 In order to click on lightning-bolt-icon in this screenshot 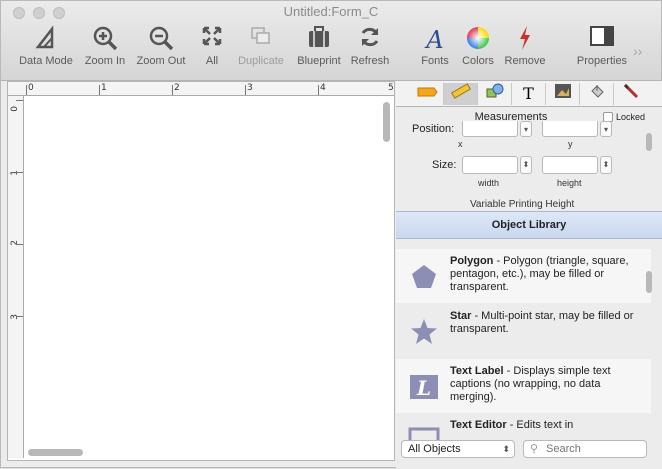, I will do `click(525, 40)`.